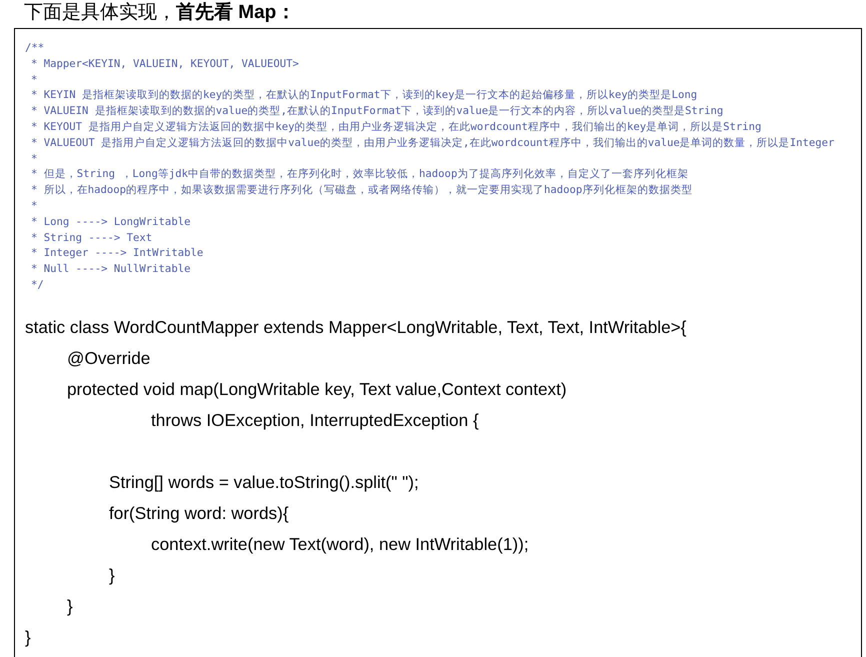 The height and width of the screenshot is (657, 866). What do you see at coordinates (377, 112) in the screenshot?
I see `comment-line: * VALUEIN 是指框架读取到的数据的value的类型,在默认的InputFormat下，读到的value是一行文本的内容，所以value的类型是String` at bounding box center [377, 112].